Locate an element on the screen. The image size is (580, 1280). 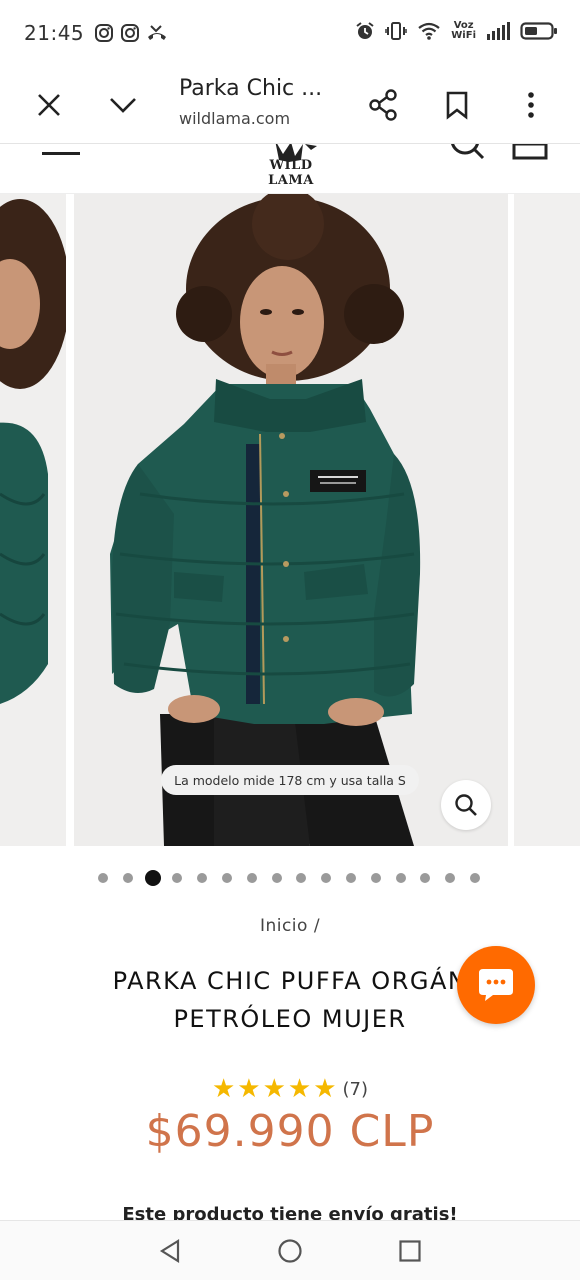
chevron-down-icon is located at coordinates (123, 105).